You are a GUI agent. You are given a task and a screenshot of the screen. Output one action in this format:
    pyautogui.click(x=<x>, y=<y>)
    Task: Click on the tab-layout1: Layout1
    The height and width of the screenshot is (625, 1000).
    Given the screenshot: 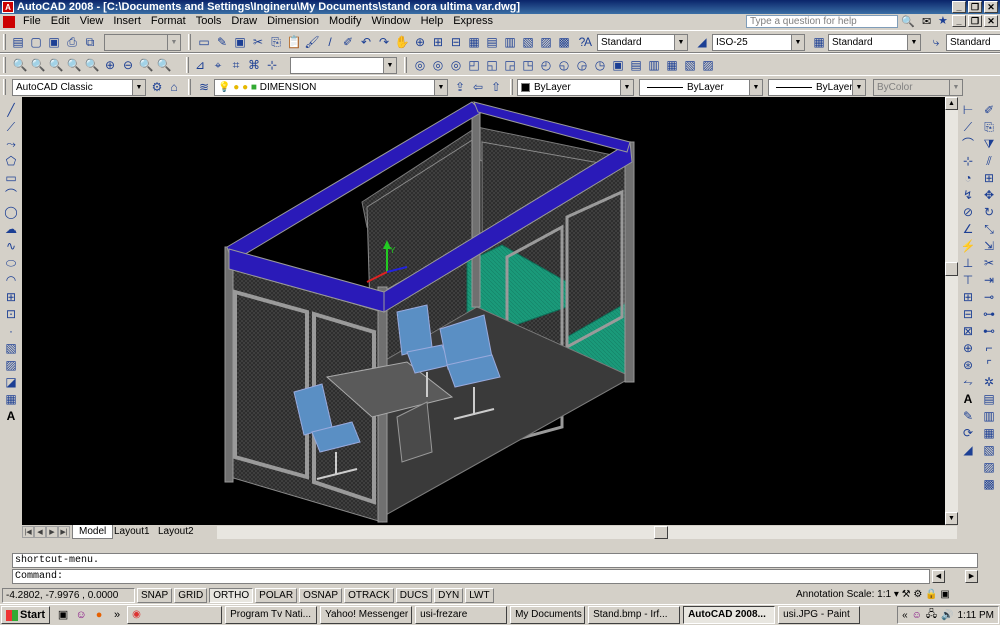 What is the action you would take?
    pyautogui.click(x=132, y=532)
    